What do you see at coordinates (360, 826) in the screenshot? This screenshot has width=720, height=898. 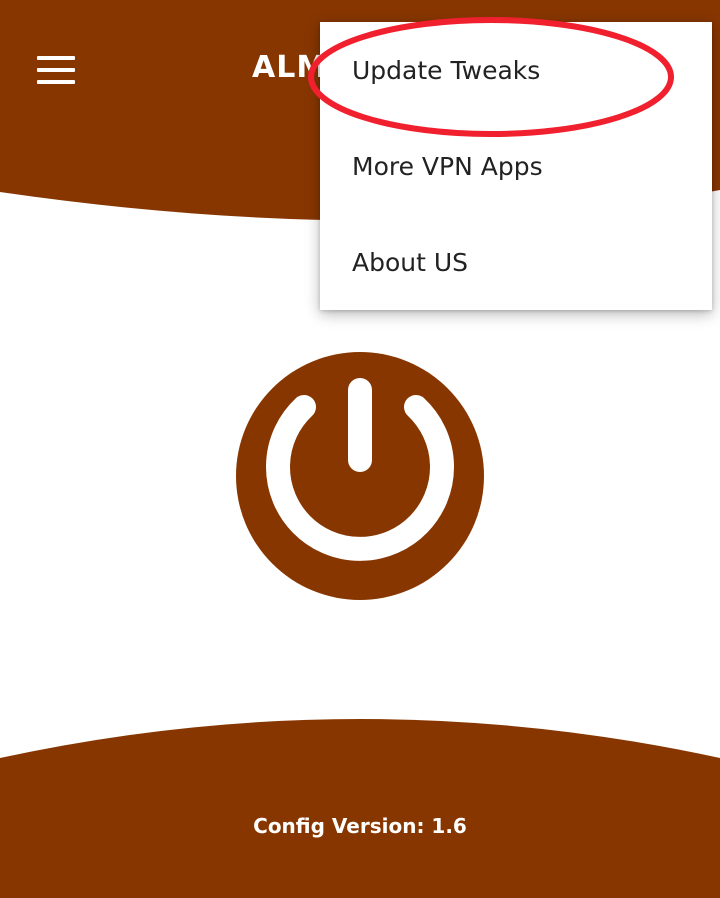 I see `config-version-label: Config Version: 1.6` at bounding box center [360, 826].